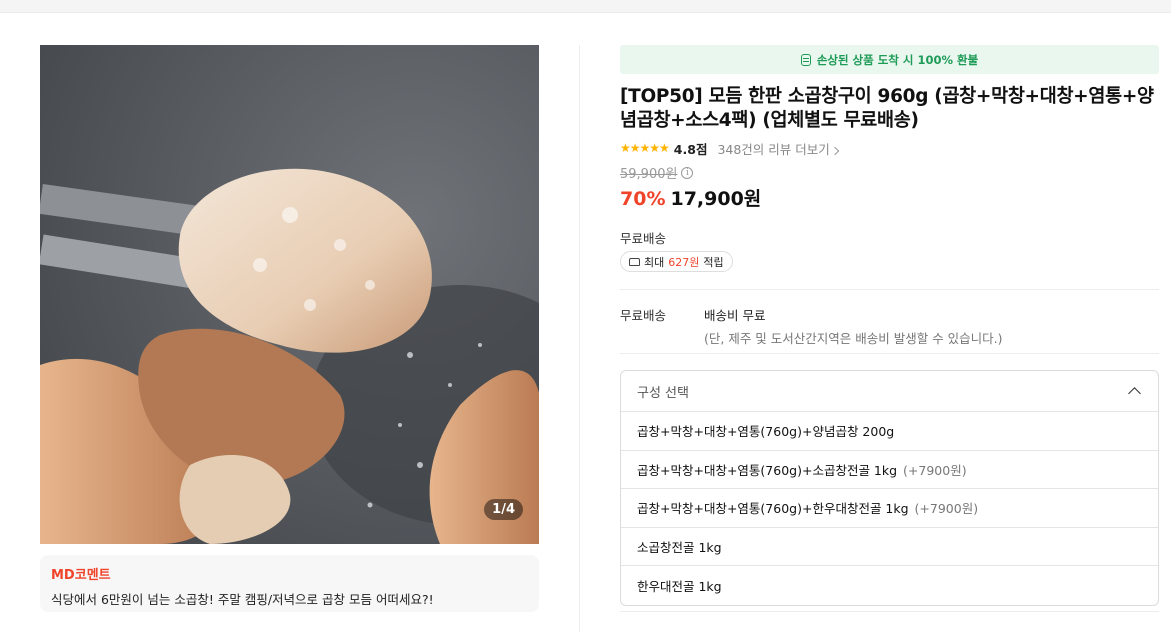 The height and width of the screenshot is (632, 1171). Describe the element at coordinates (690, 149) in the screenshot. I see `rating-score: 4.8점` at that location.